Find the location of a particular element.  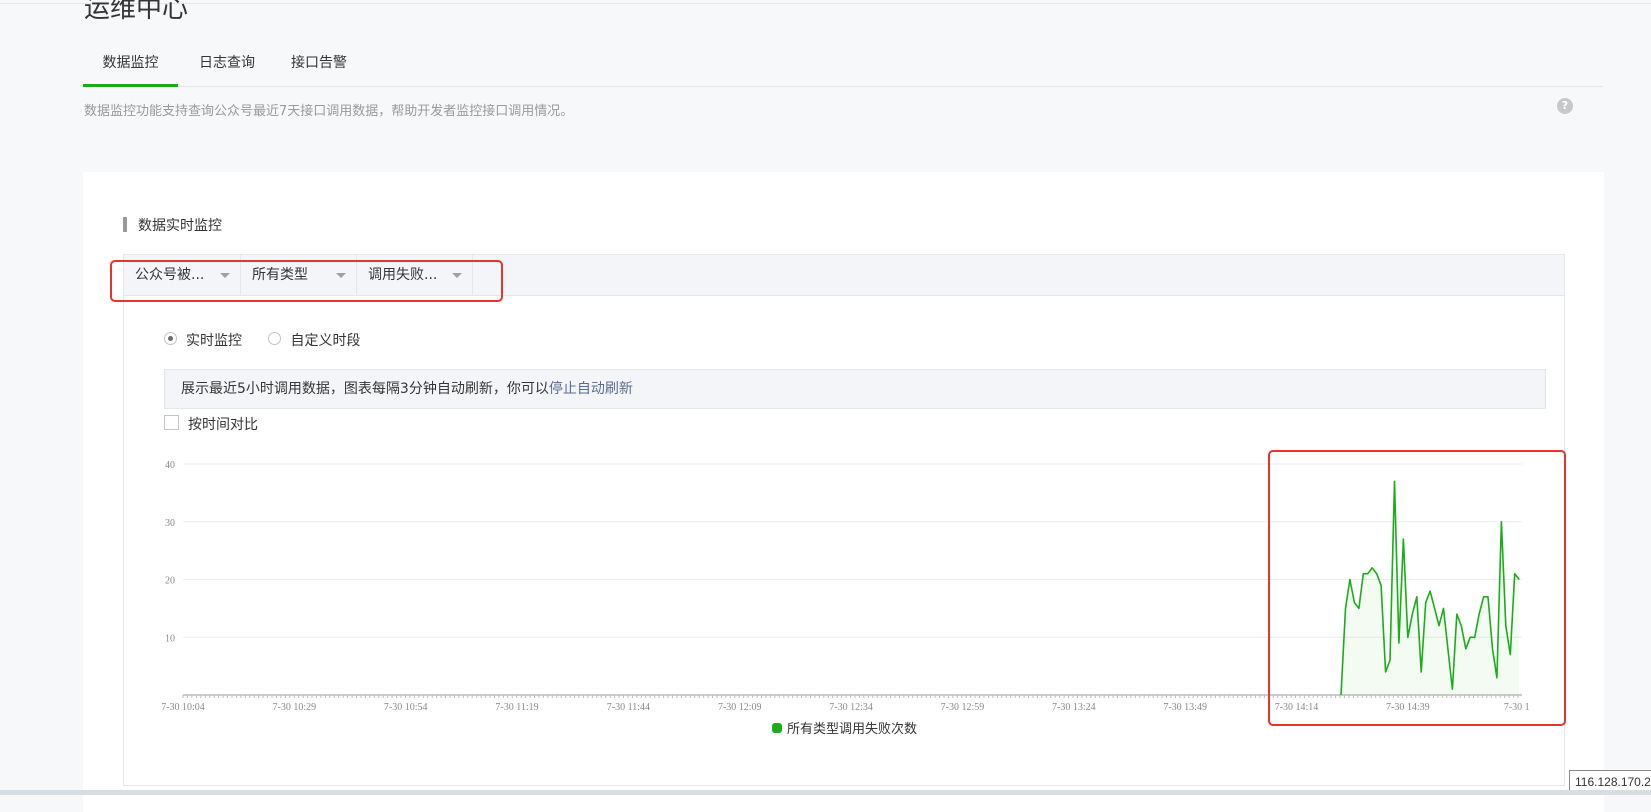

radio-custom-label: 自定义时段 is located at coordinates (325, 341).